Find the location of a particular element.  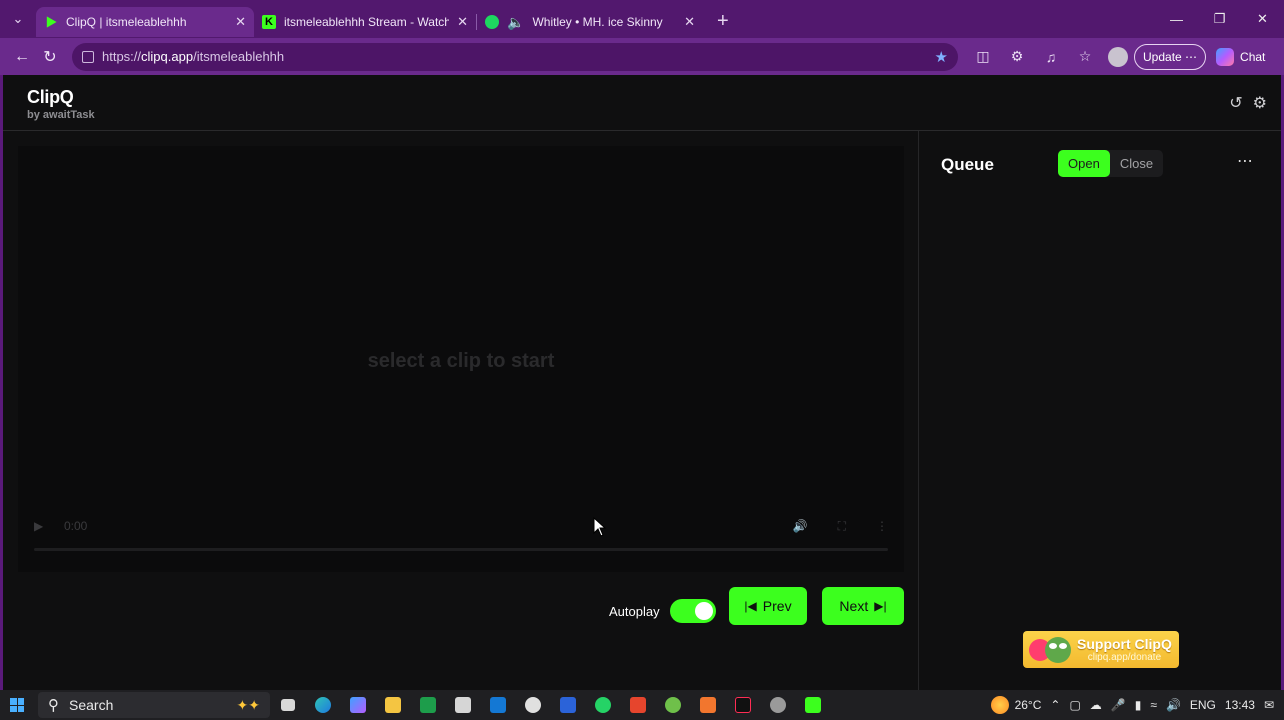

fullscreen-icon: ⛶ is located at coordinates (842, 526).